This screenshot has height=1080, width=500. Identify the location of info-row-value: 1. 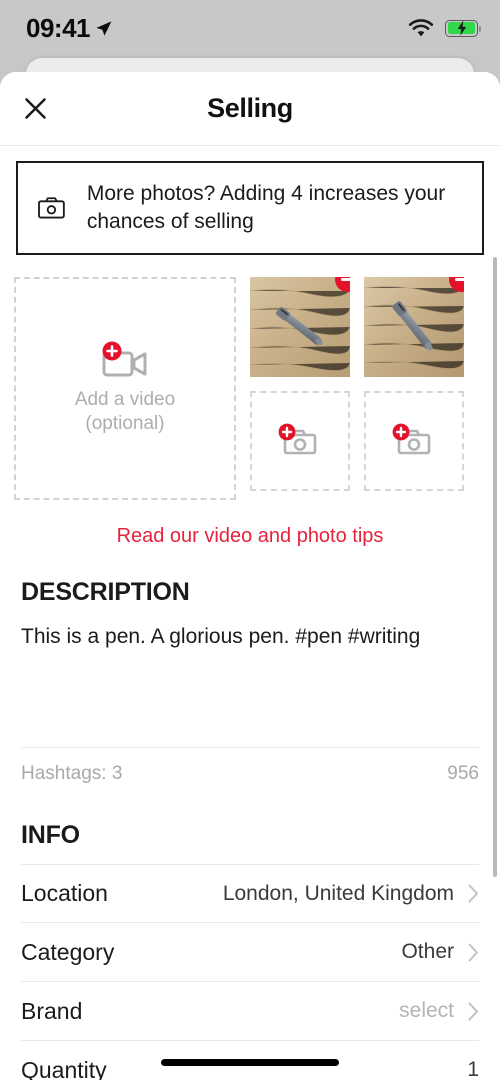
(473, 1069).